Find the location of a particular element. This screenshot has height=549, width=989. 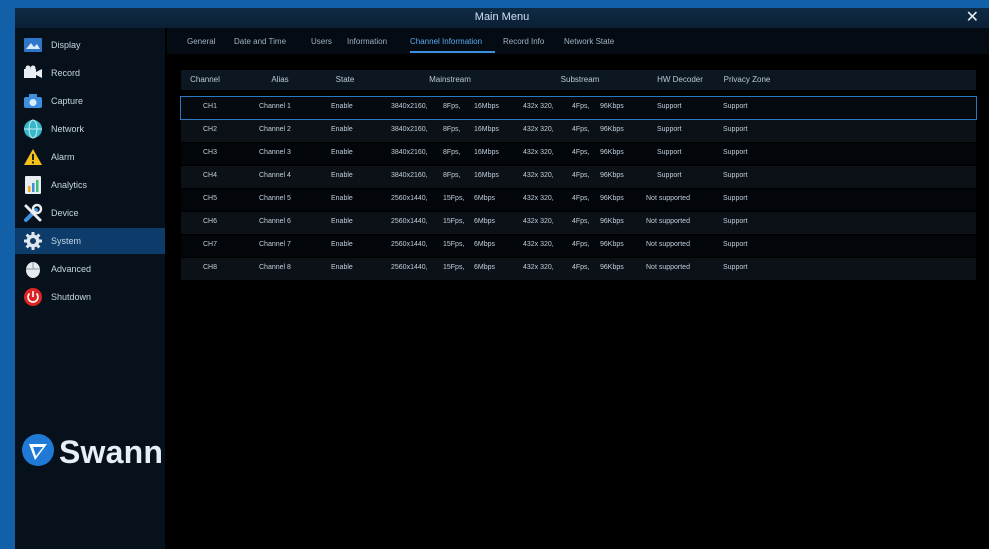

sidebar-item-display: Display is located at coordinates (90, 45).